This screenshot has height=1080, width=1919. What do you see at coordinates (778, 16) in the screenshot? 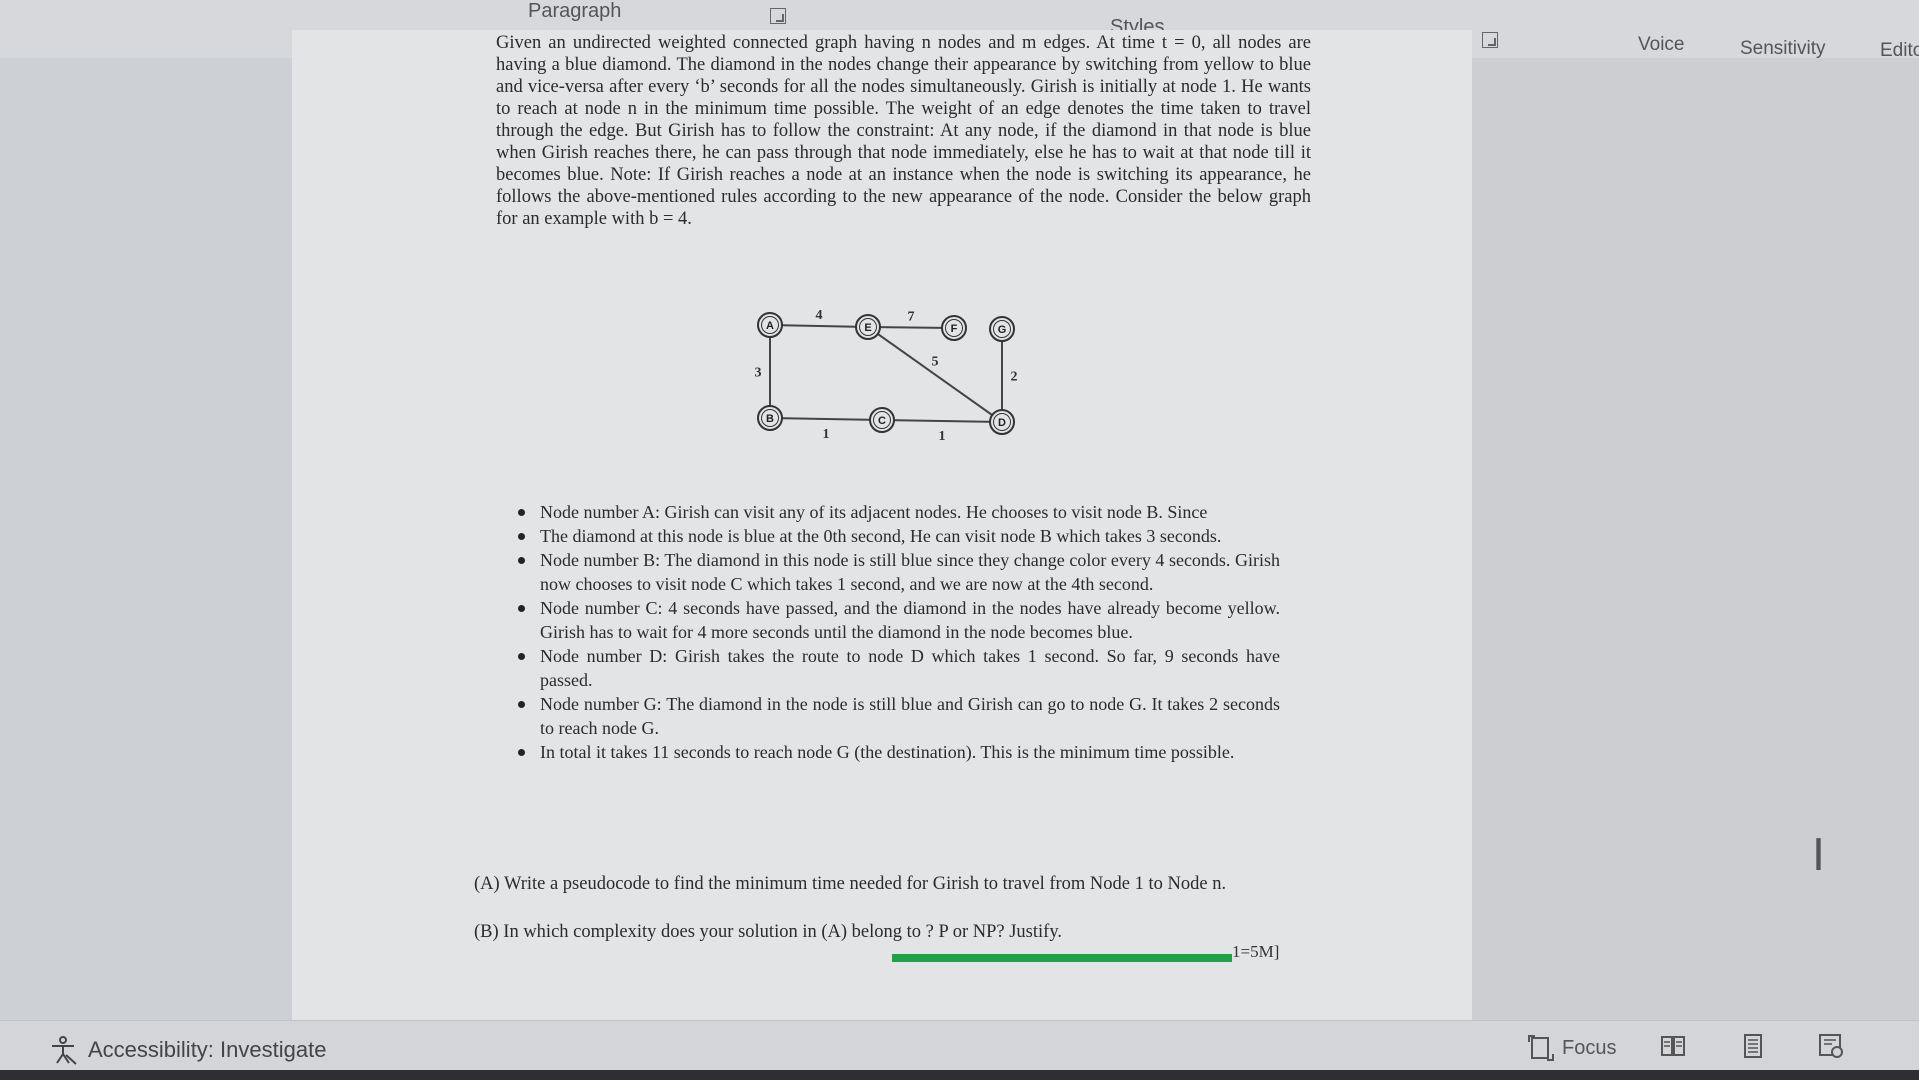
I see `paragraph-launcher-icon` at bounding box center [778, 16].